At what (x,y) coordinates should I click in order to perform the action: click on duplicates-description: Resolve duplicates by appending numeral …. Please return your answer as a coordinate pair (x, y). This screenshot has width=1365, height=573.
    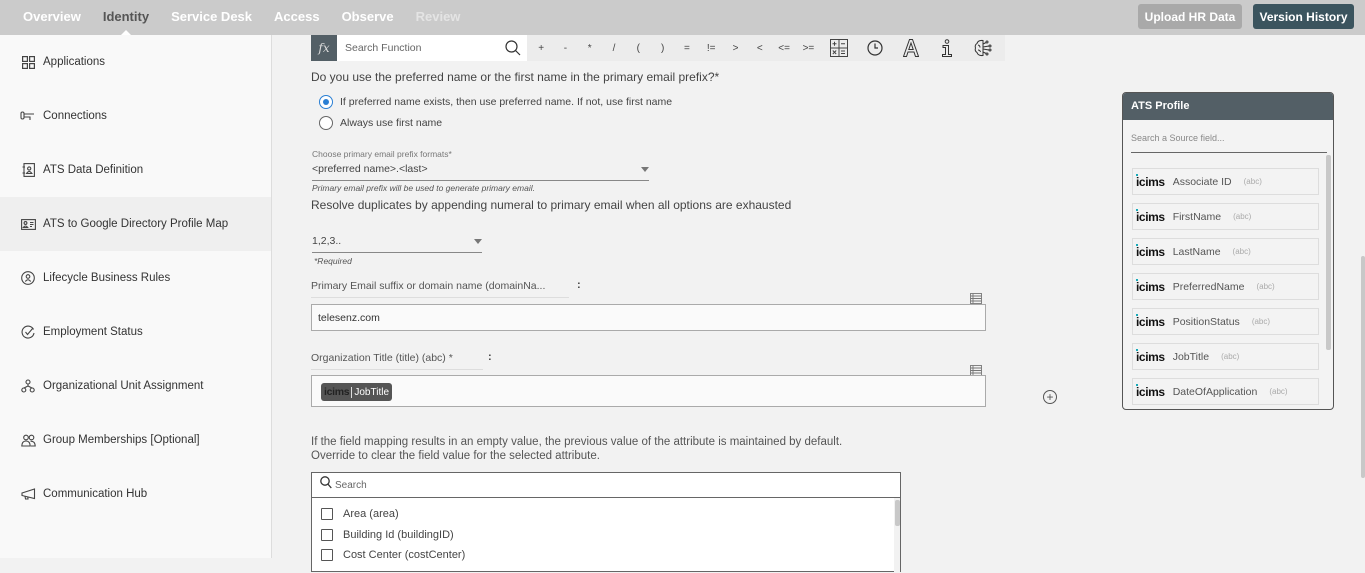
    Looking at the image, I should click on (551, 205).